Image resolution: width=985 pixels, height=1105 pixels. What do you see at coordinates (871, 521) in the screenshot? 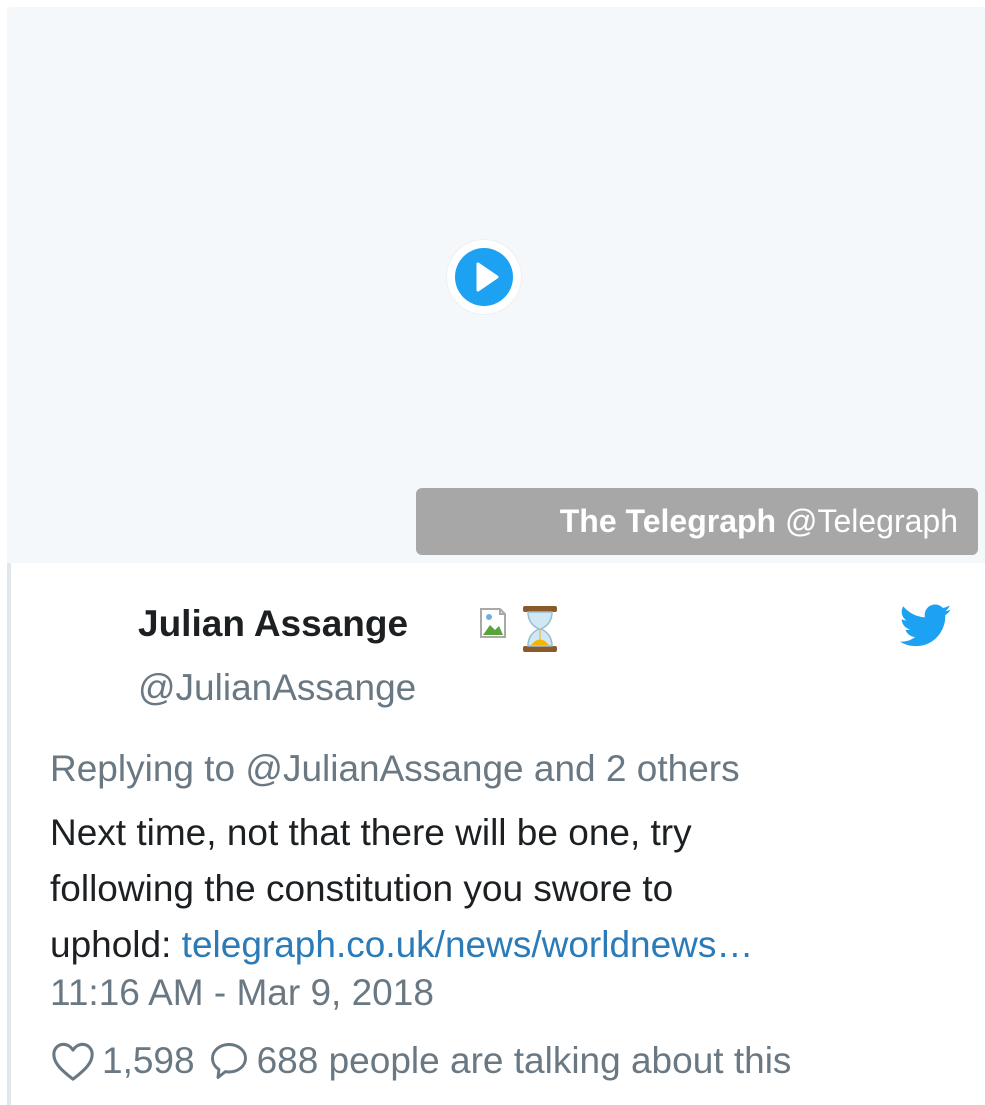
I see `video-source-handle: @Telegraph` at bounding box center [871, 521].